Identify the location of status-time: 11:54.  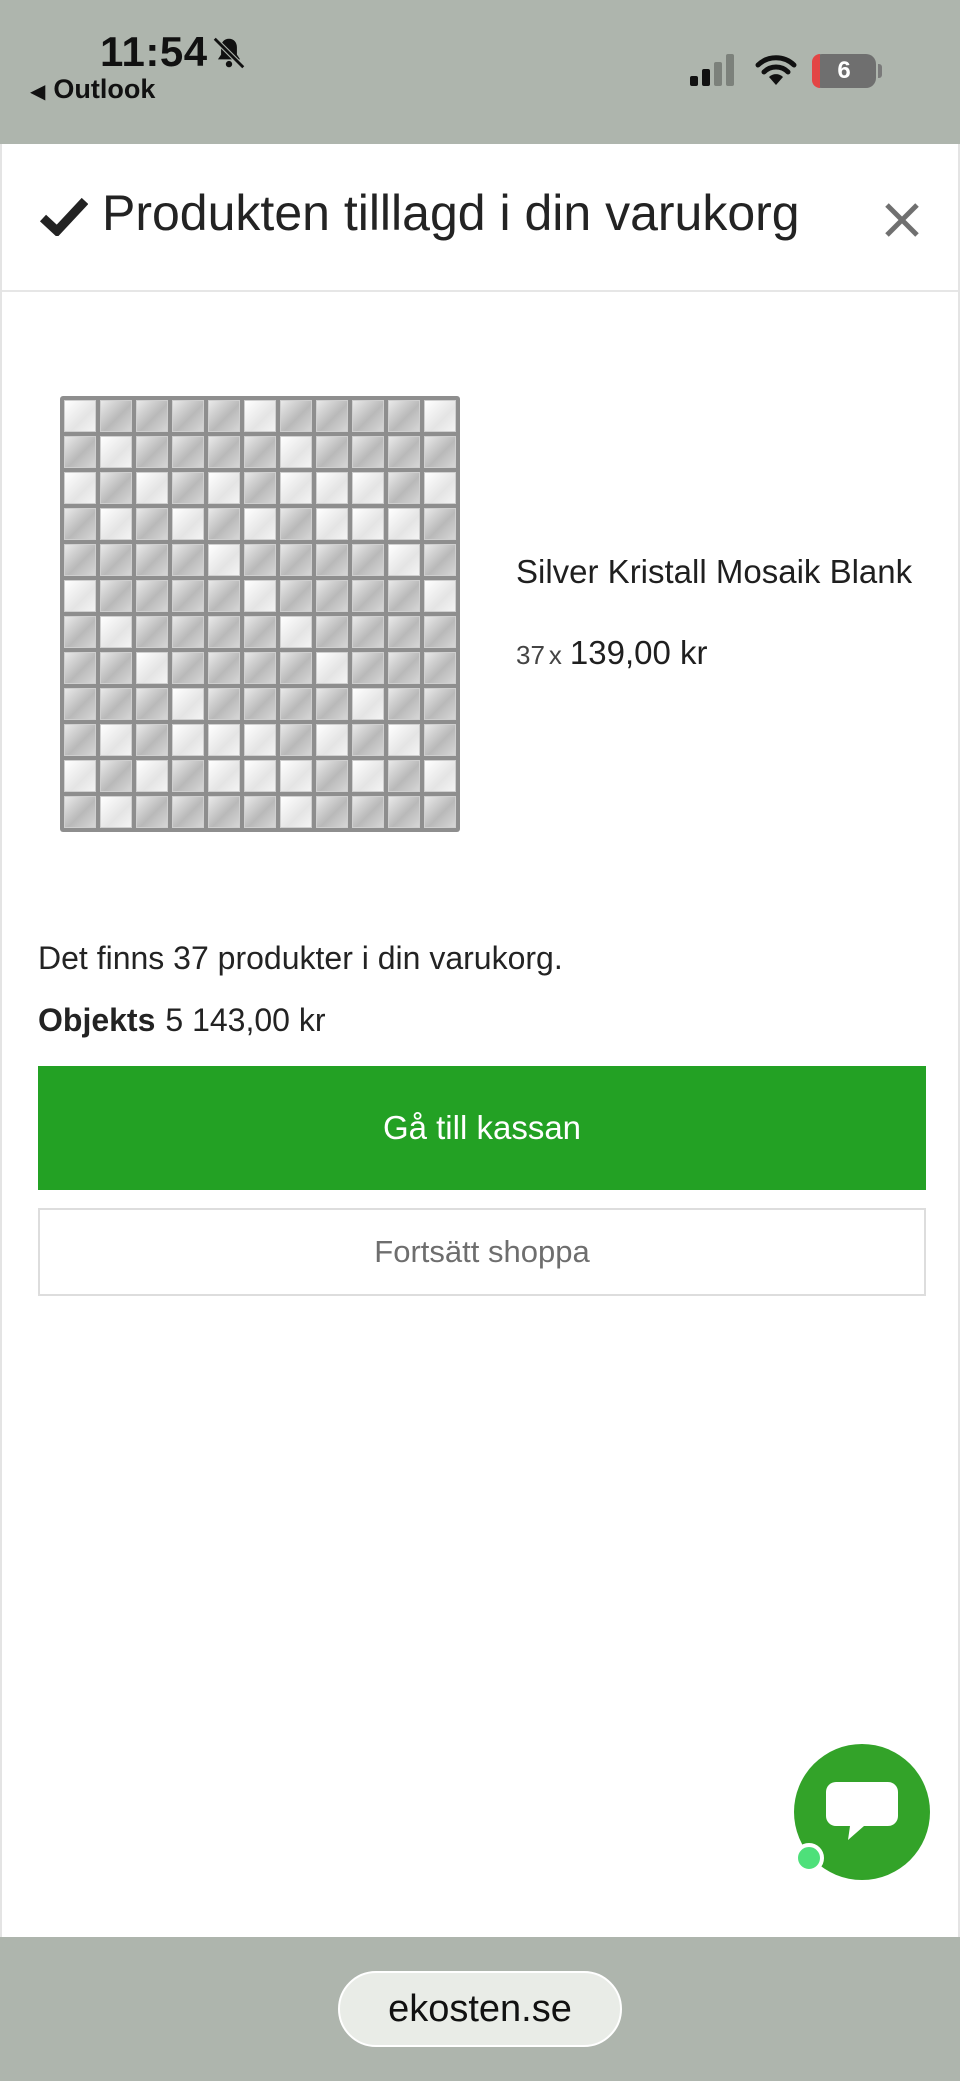
(154, 51).